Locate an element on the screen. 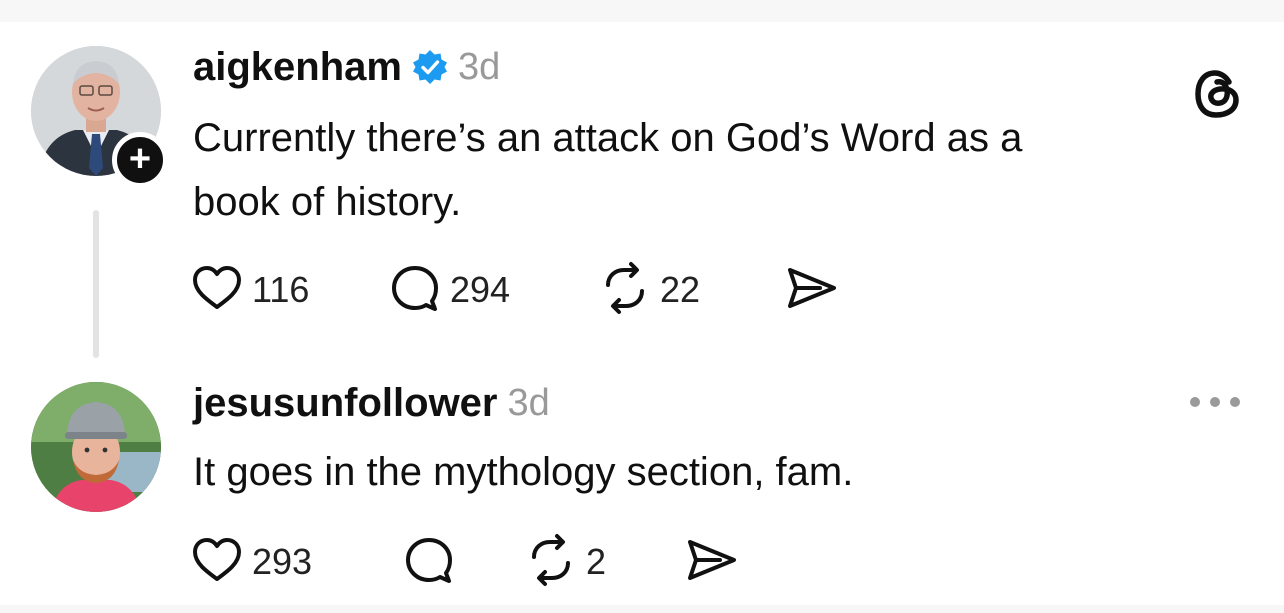 The image size is (1284, 613). like-button: 116 is located at coordinates (289, 290).